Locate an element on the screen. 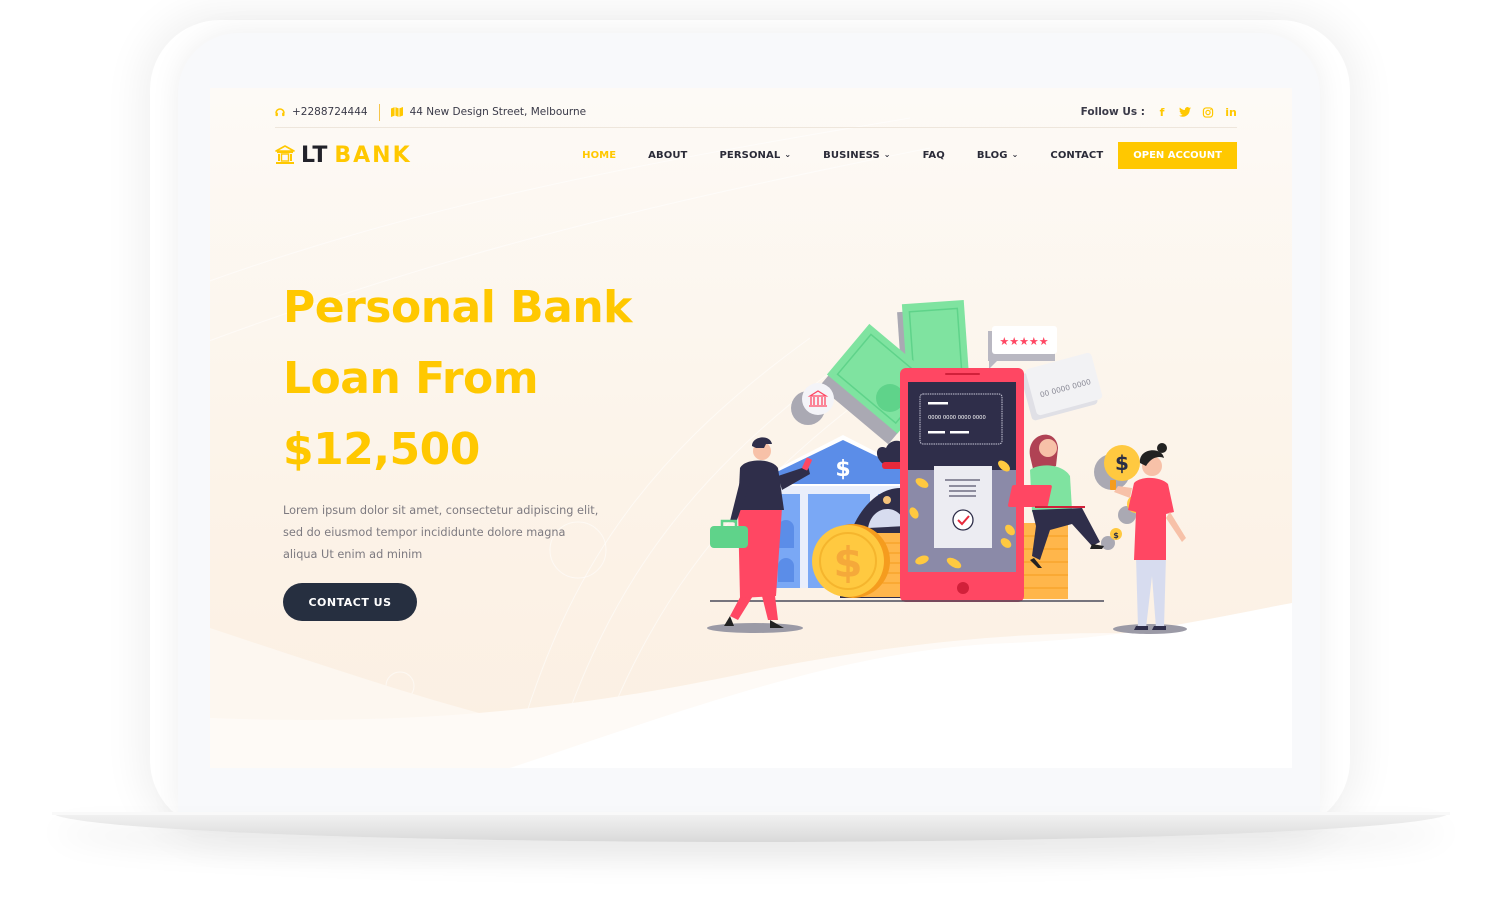  social-follow: Follow Us : f in is located at coordinates (1159, 112).